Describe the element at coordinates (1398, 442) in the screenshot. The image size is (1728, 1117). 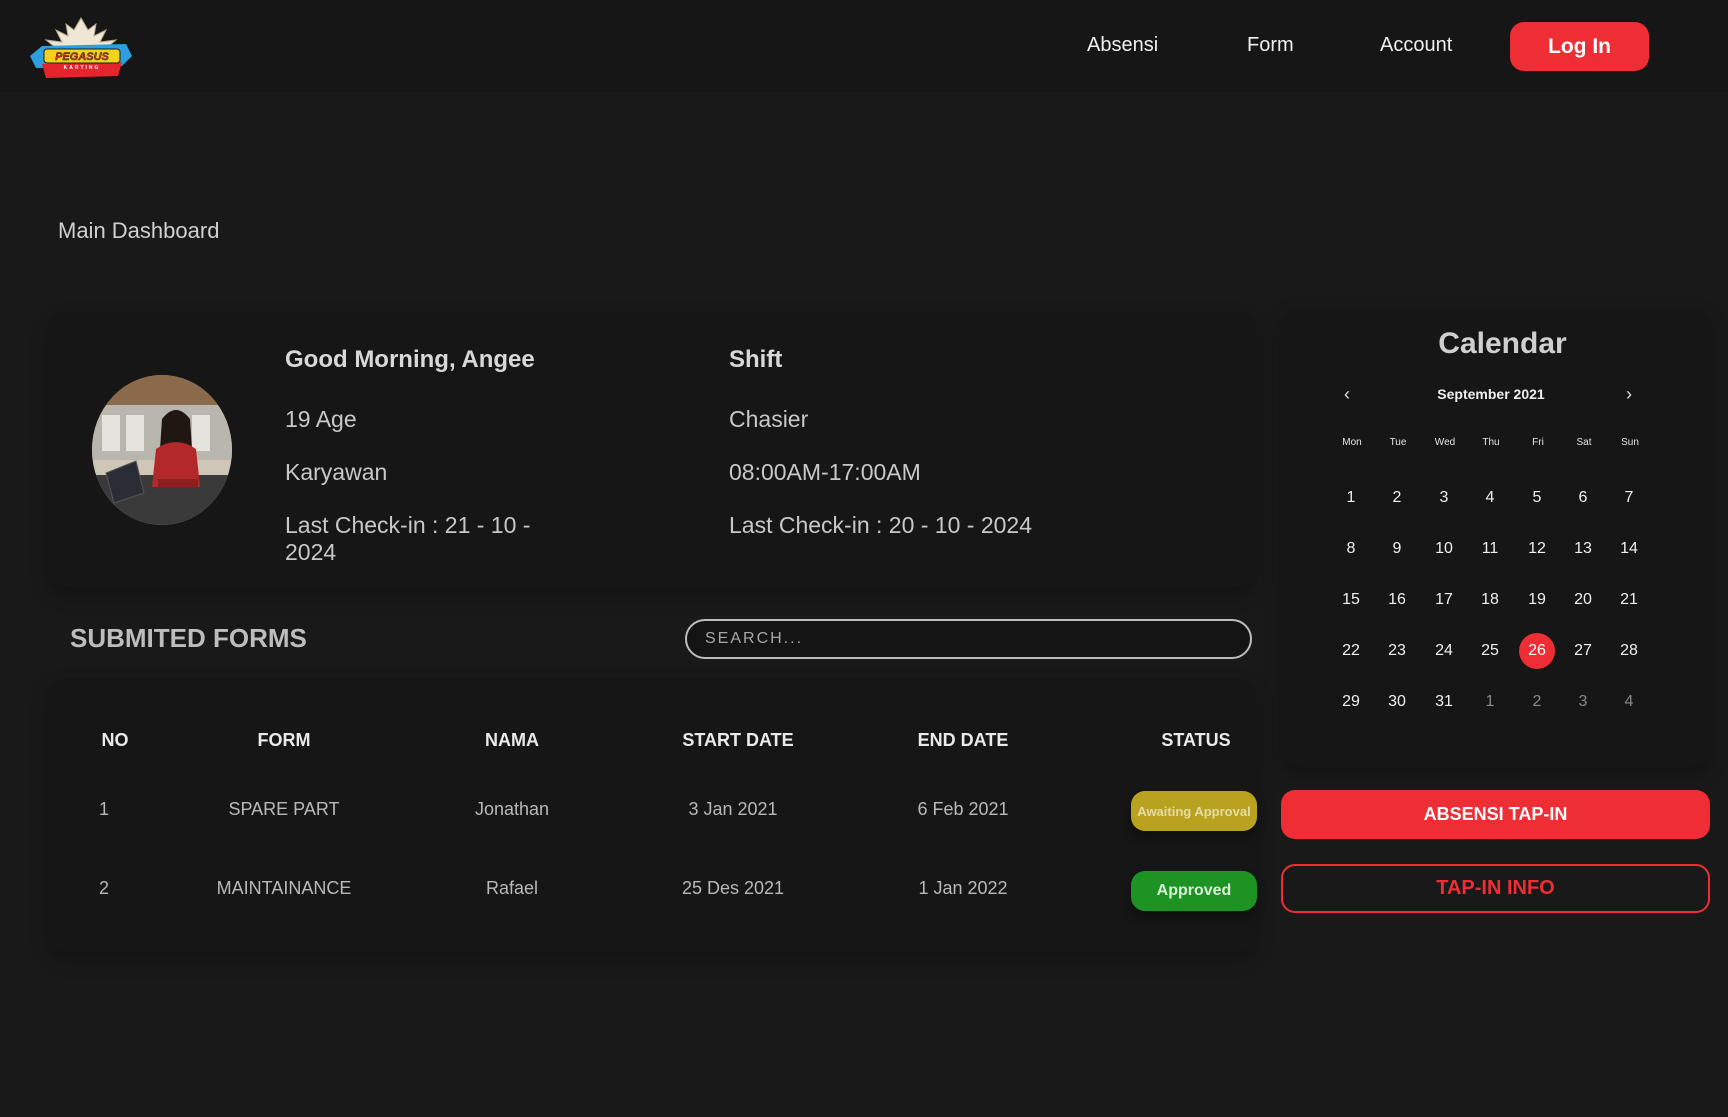
I see `weekday-tue: Tue` at that location.